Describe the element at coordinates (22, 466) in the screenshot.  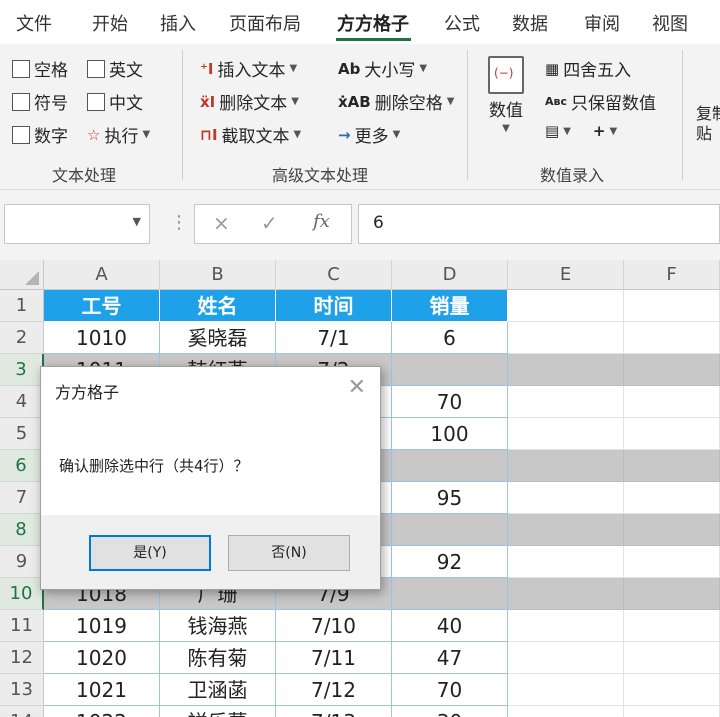
I see `row-header: 6` at that location.